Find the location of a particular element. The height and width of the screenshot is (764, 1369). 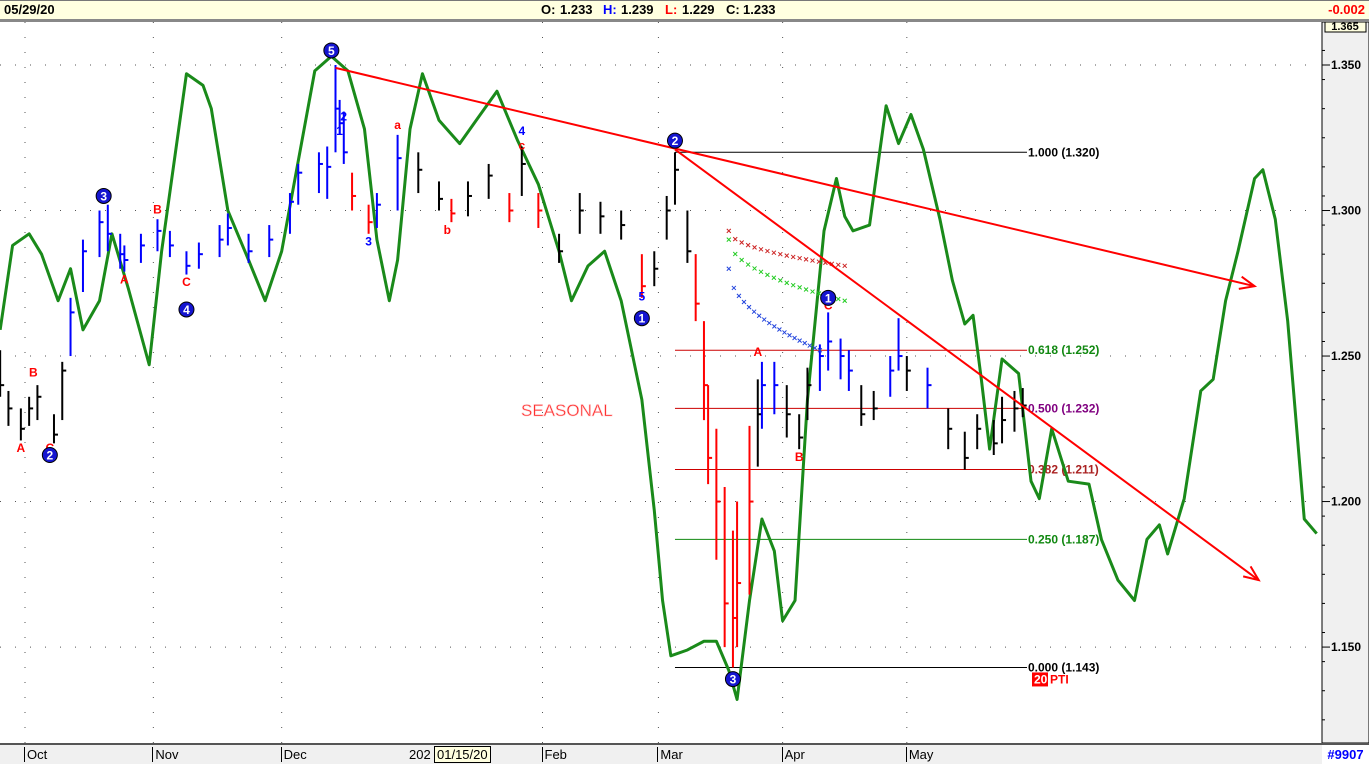

fib-level-label: 1.000 (1.320) is located at coordinates (1063, 152).